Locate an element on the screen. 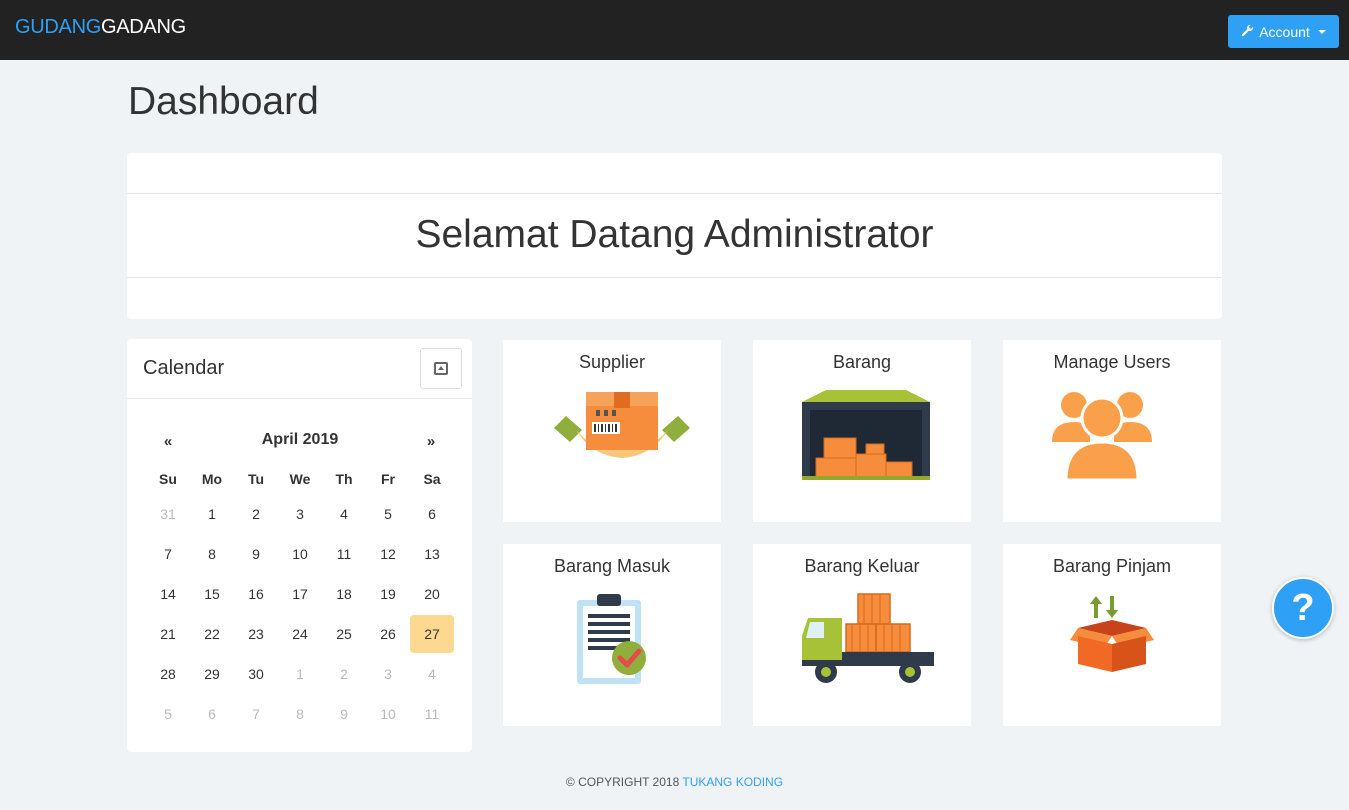 The height and width of the screenshot is (810, 1349). calendar-week-row: 7 8 9 10 11 12 13 is located at coordinates (300, 554).